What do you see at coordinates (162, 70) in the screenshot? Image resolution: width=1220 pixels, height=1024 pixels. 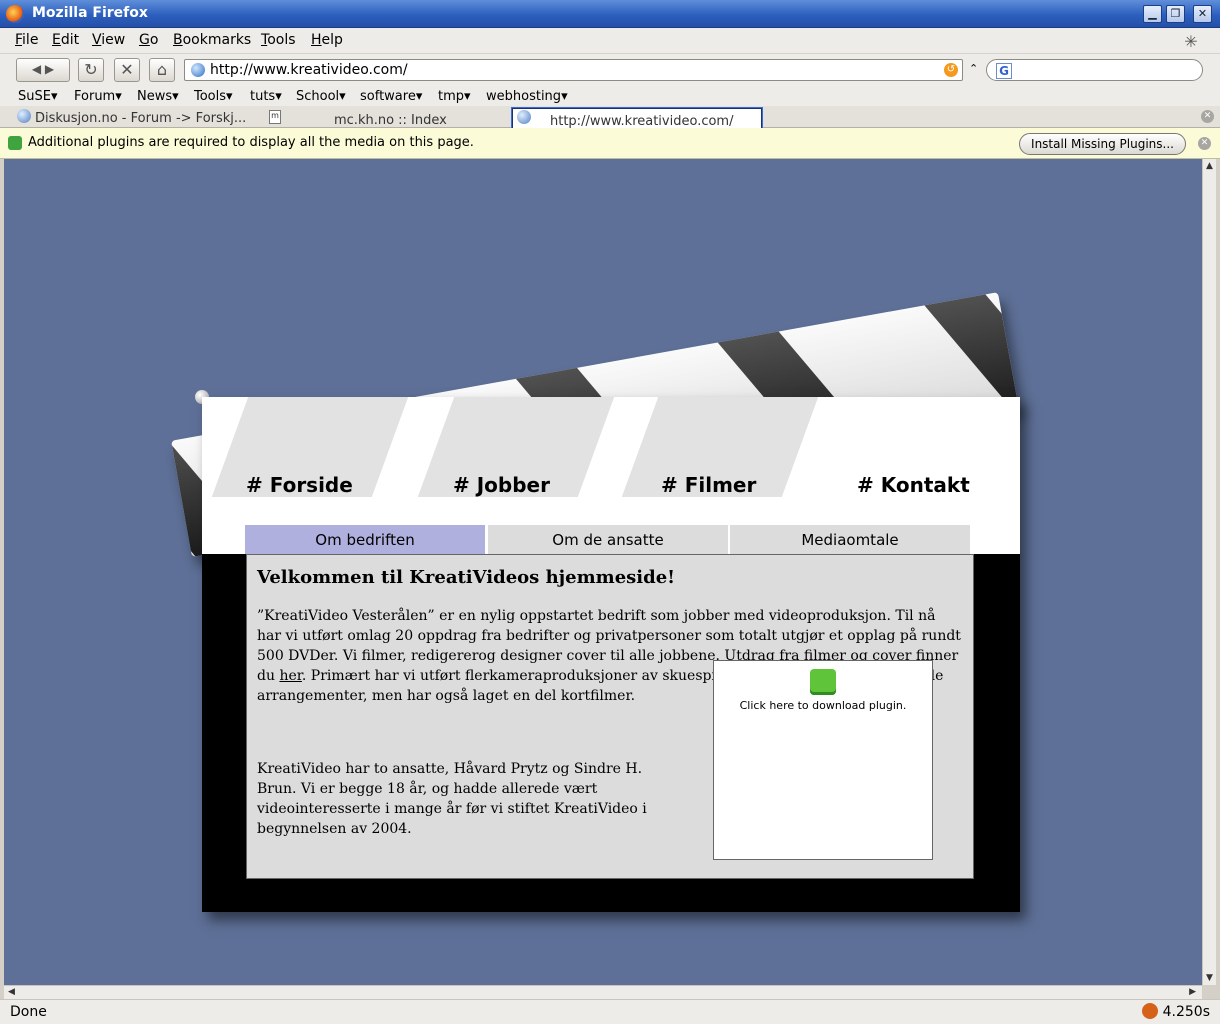 I see `home-button: ⌂` at bounding box center [162, 70].